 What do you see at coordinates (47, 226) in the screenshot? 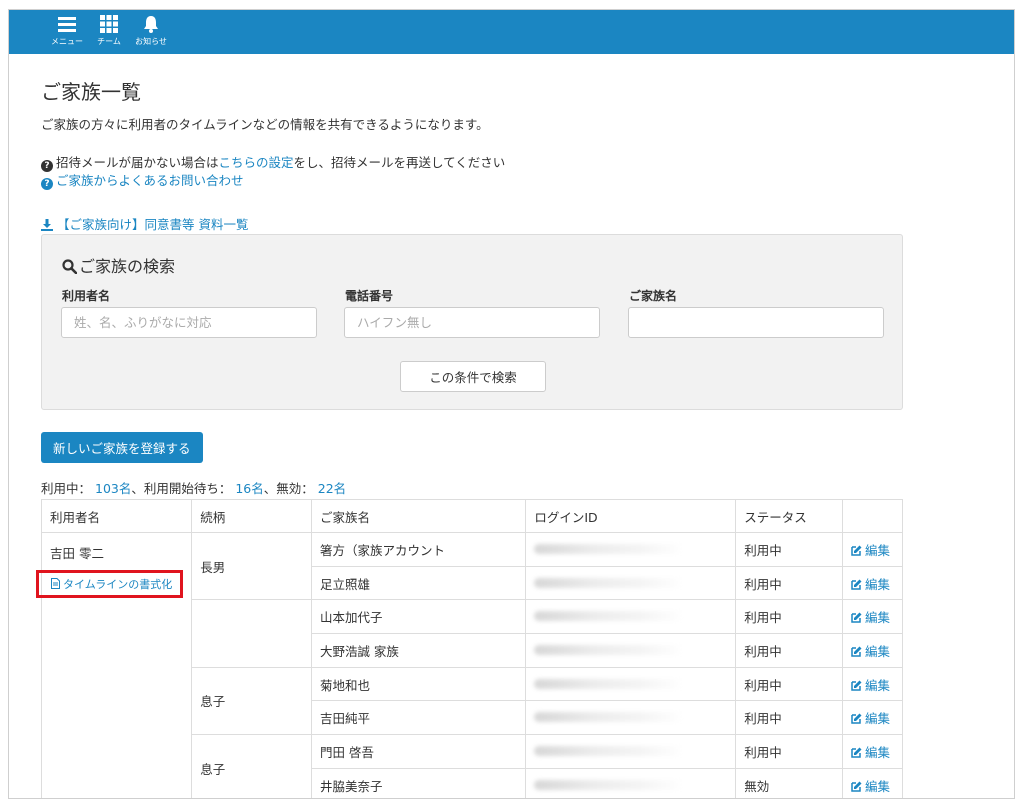
I see `download-icon` at bounding box center [47, 226].